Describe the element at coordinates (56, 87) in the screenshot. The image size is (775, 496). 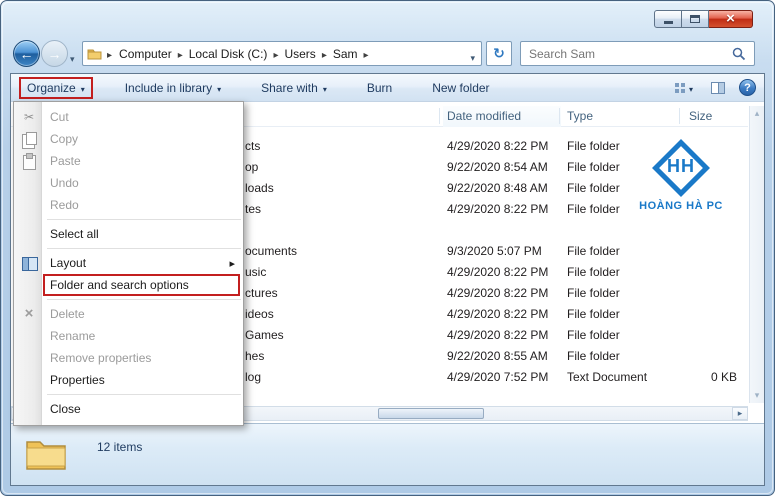
I see `toolbar-item: Organize` at that location.